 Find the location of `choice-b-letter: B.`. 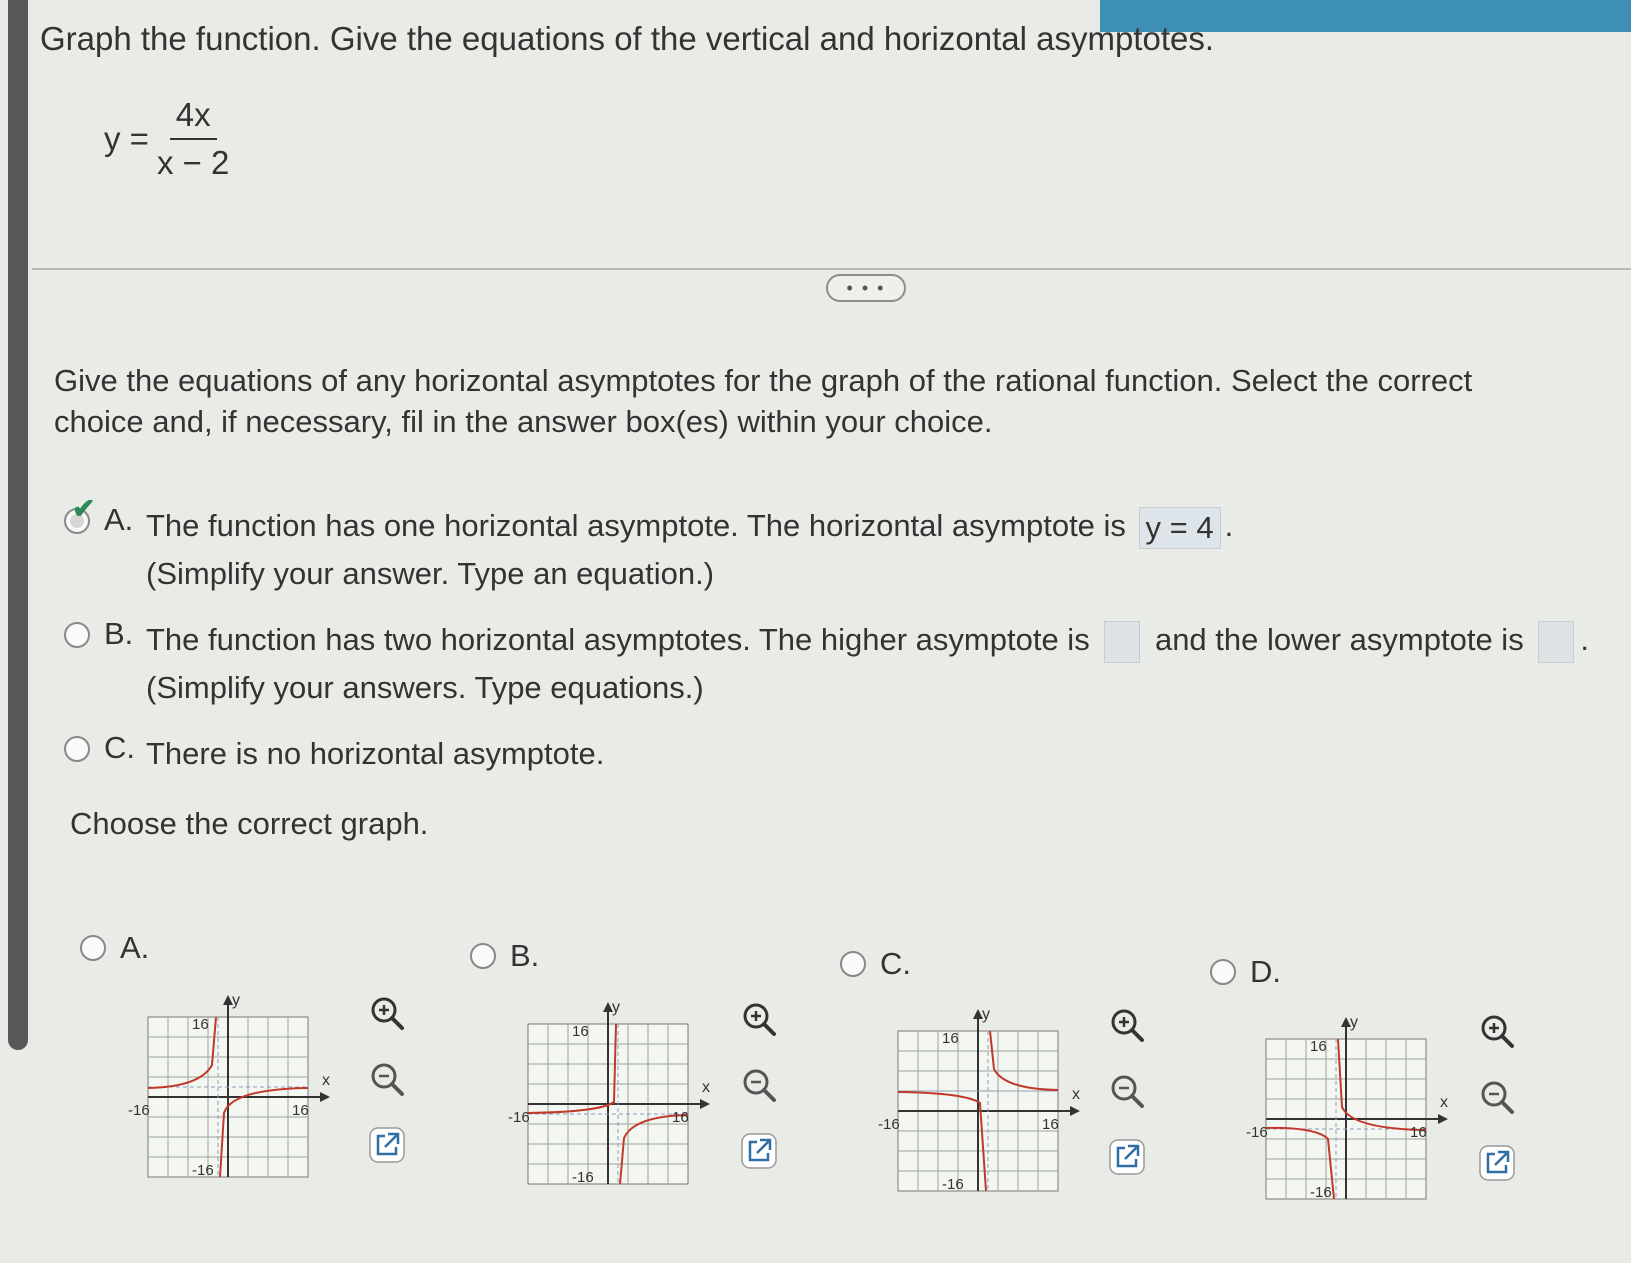

choice-b-letter: B. is located at coordinates (119, 633).